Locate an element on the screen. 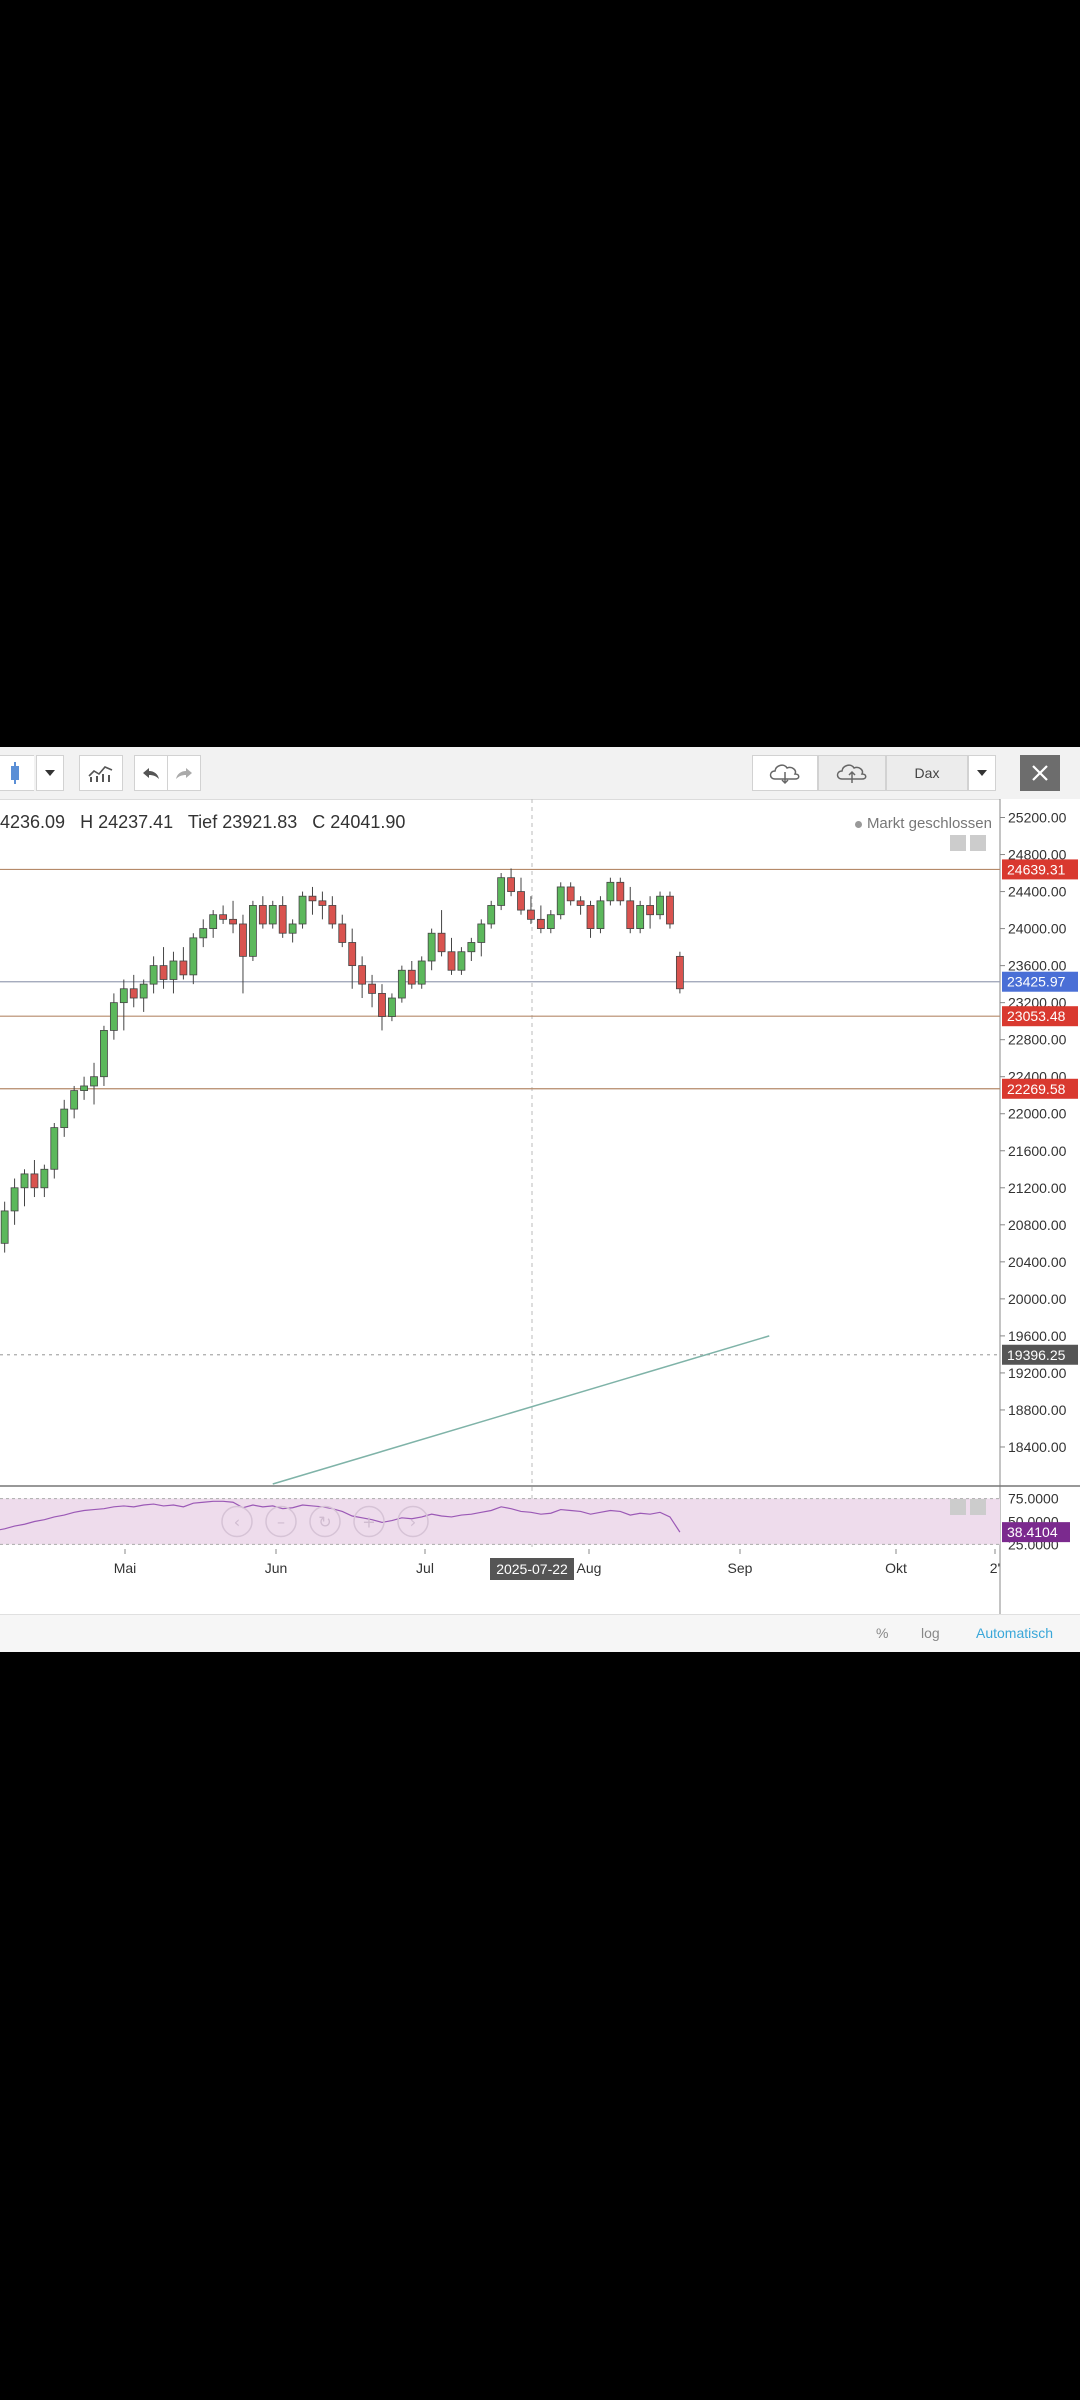  chart-type-dropdown is located at coordinates (50, 773).